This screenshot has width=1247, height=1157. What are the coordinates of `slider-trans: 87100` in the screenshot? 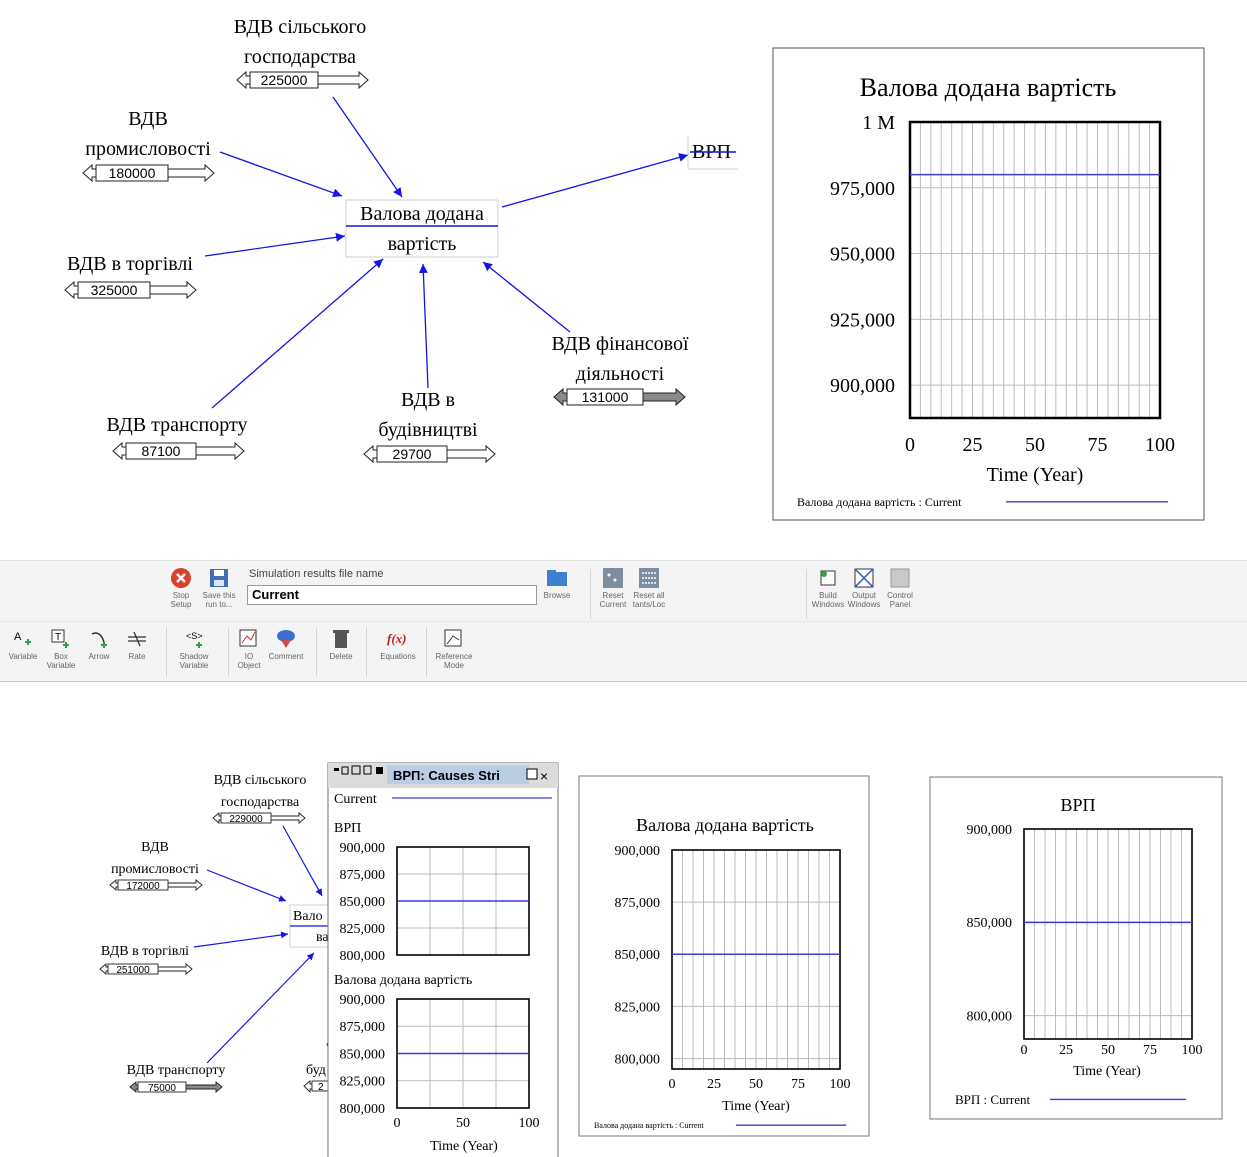 It's located at (178, 451).